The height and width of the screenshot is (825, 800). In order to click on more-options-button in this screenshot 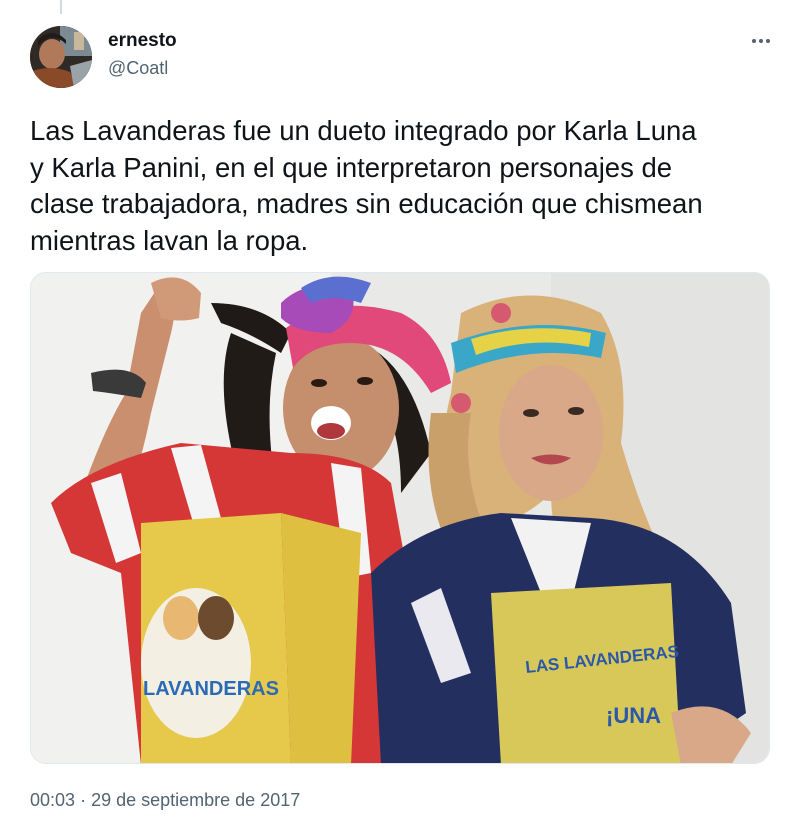, I will do `click(761, 41)`.